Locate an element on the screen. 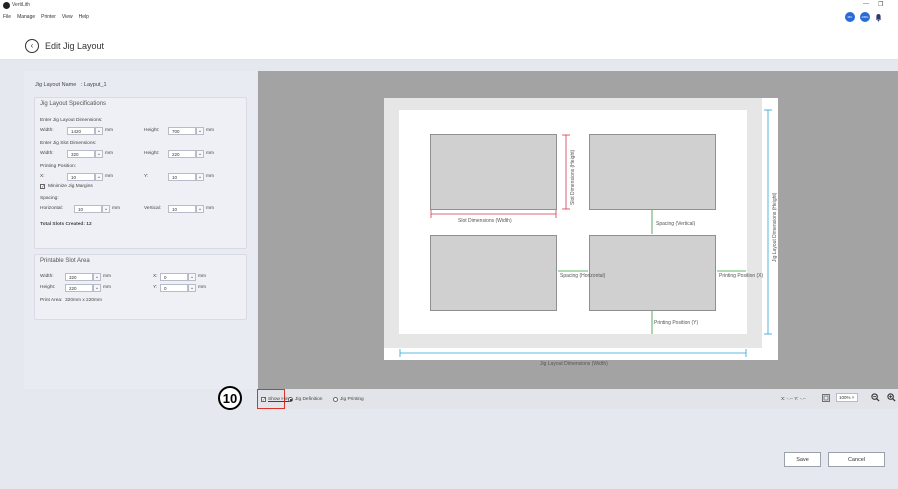  layout-dims-label: Enter Jig Layout Dimensions: is located at coordinates (71, 120).